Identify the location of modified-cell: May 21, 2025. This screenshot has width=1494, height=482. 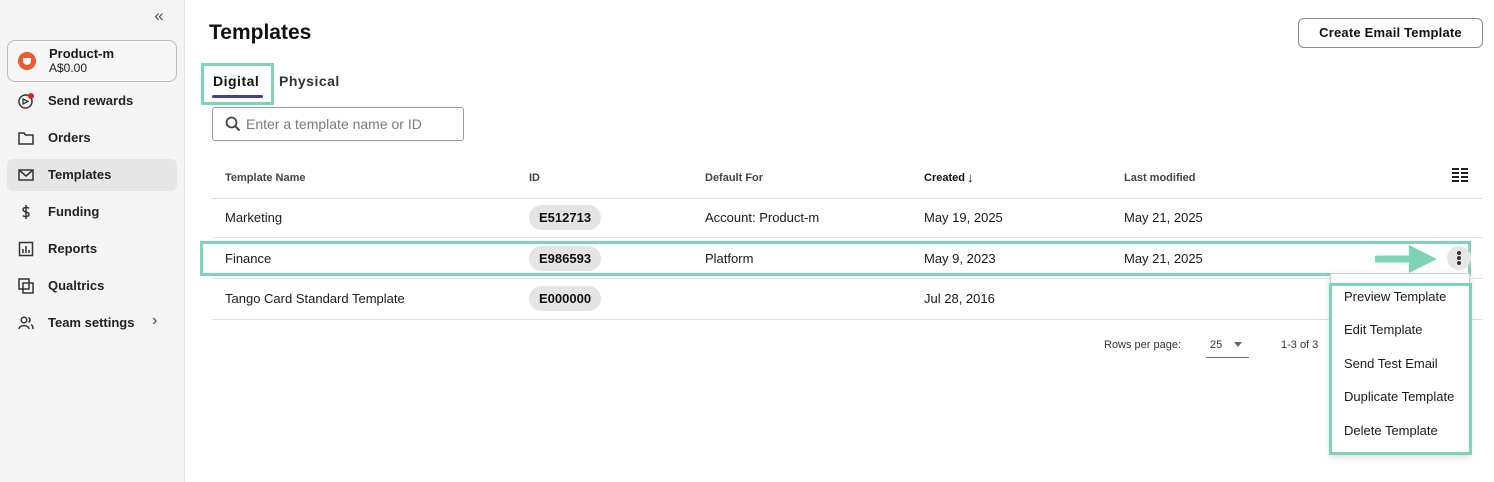
(1163, 217).